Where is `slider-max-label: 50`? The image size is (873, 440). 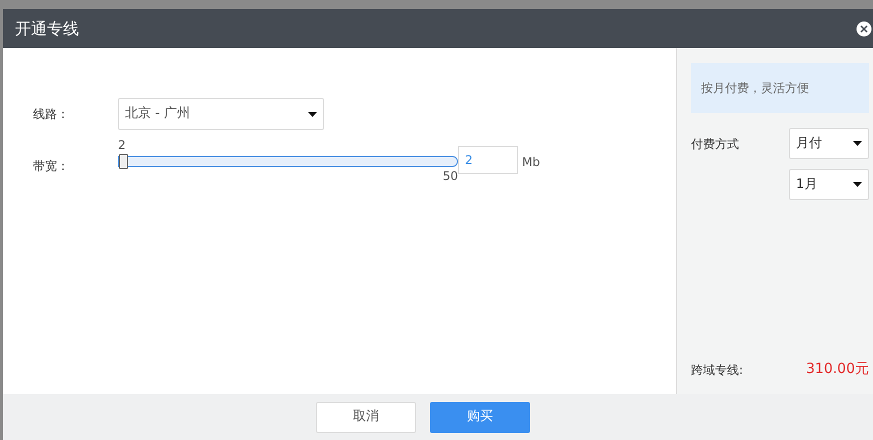
slider-max-label: 50 is located at coordinates (450, 176).